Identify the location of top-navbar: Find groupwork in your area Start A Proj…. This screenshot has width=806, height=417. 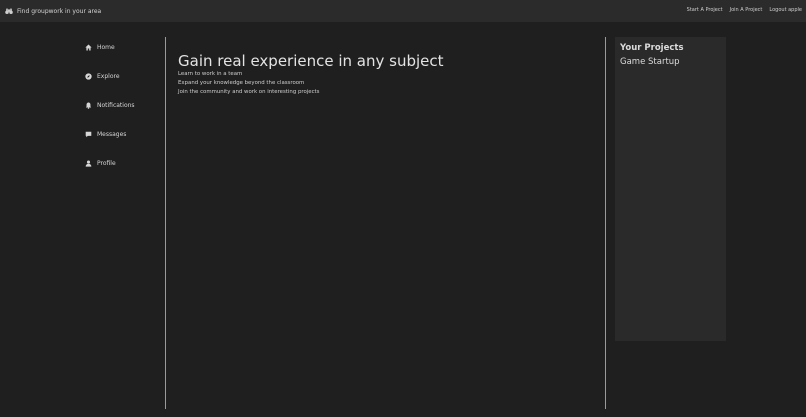
(403, 11).